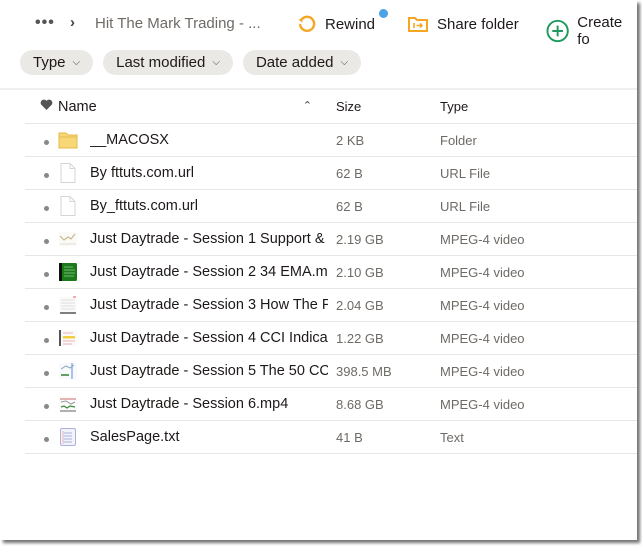 Image resolution: width=642 pixels, height=546 pixels. I want to click on file-name: By fttuts.com.url, so click(209, 173).